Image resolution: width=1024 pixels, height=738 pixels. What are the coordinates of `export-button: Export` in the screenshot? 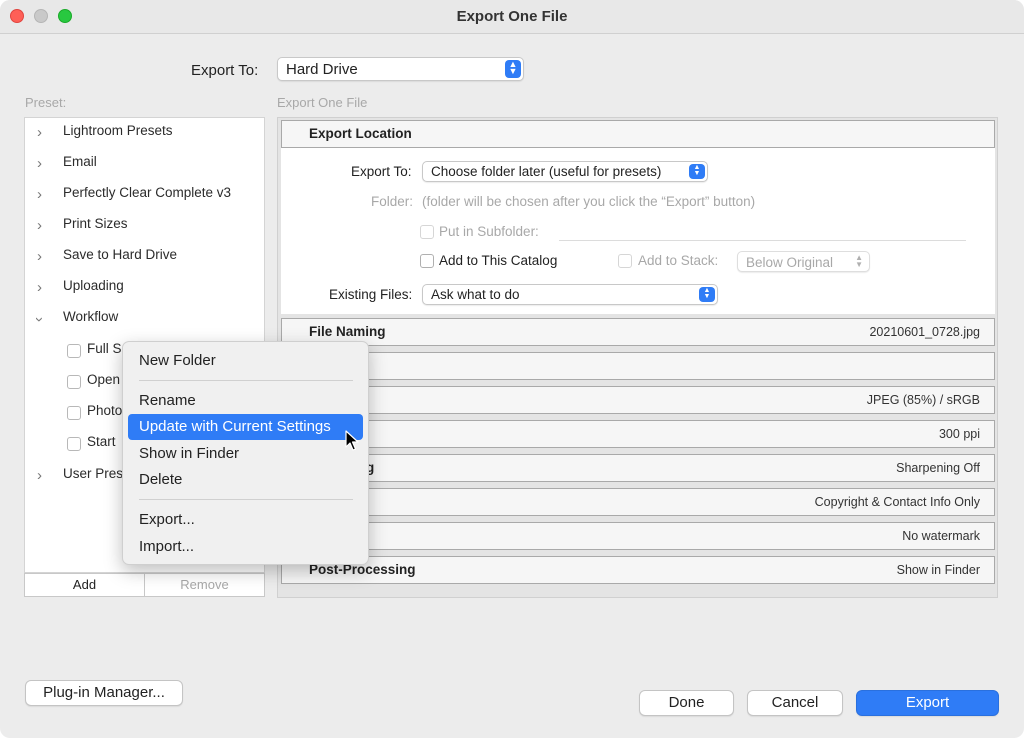 It's located at (927, 703).